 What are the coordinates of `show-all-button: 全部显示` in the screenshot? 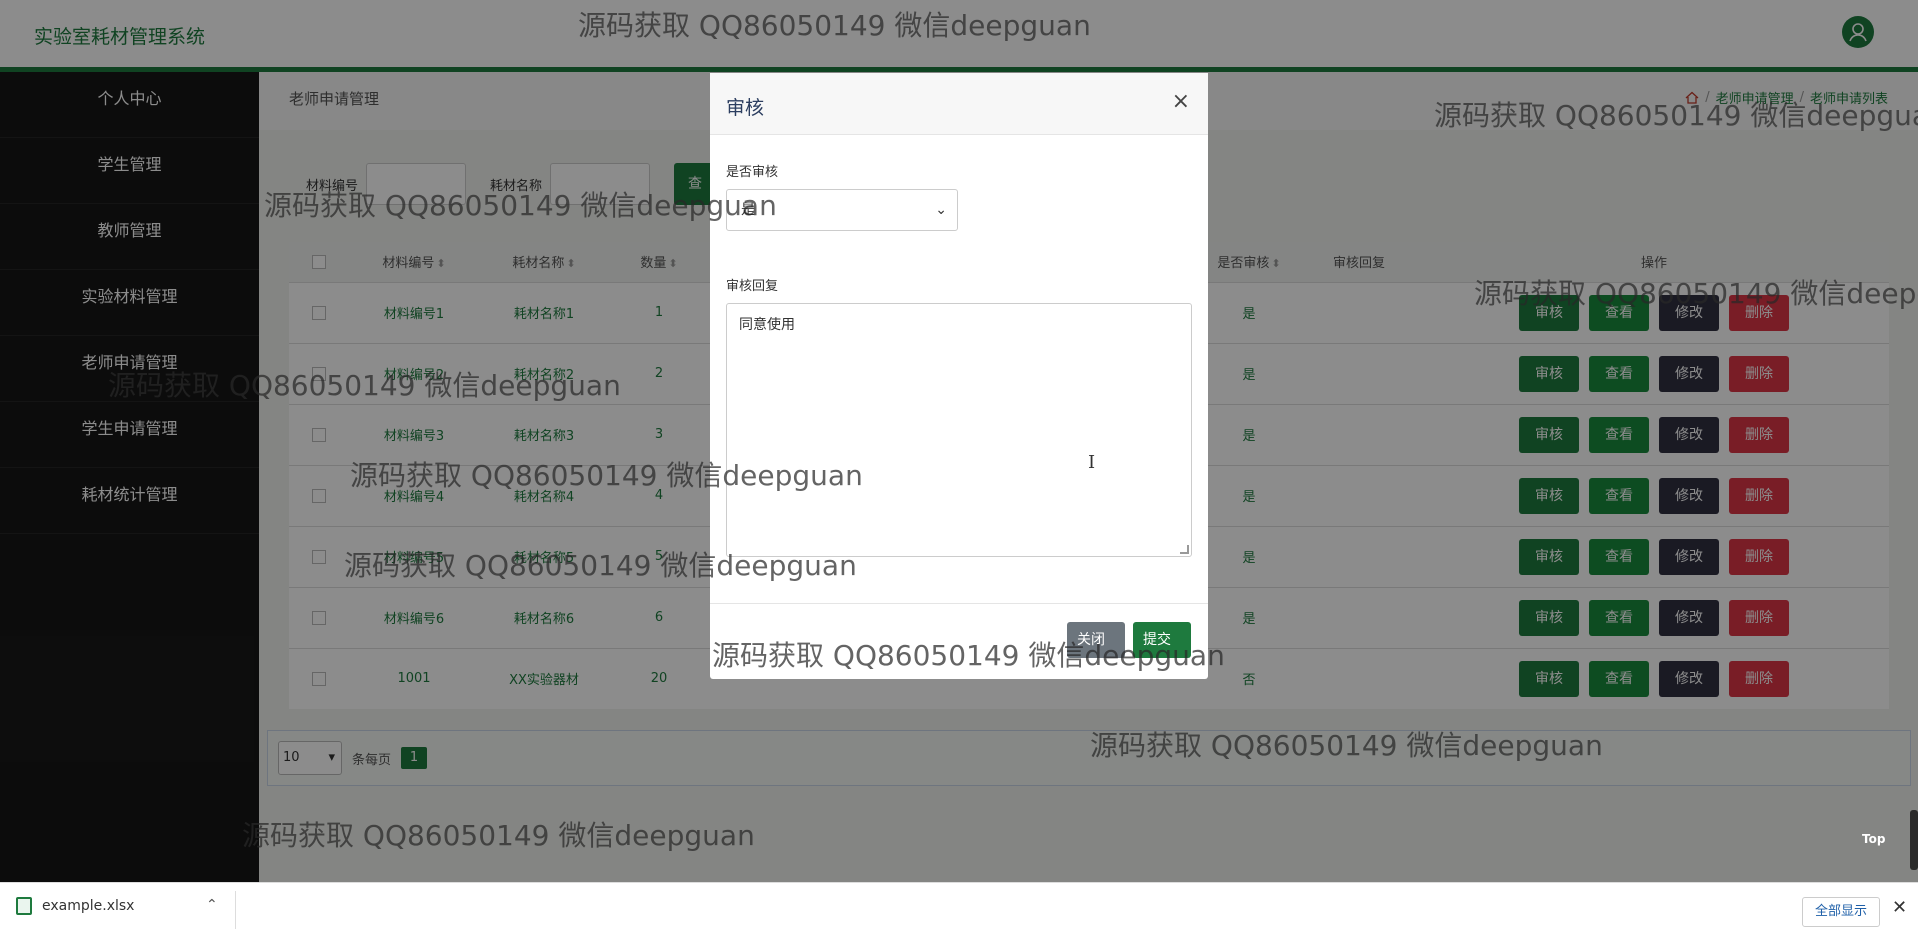 It's located at (1841, 912).